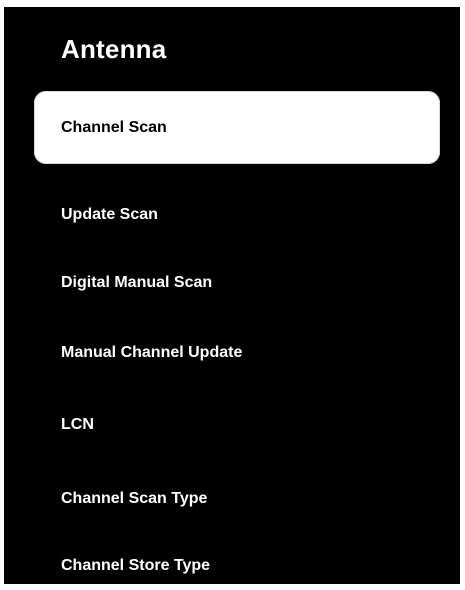 Image resolution: width=465 pixels, height=590 pixels. Describe the element at coordinates (151, 353) in the screenshot. I see `menu-item-manual-channel-update: Manual Channel Update` at that location.